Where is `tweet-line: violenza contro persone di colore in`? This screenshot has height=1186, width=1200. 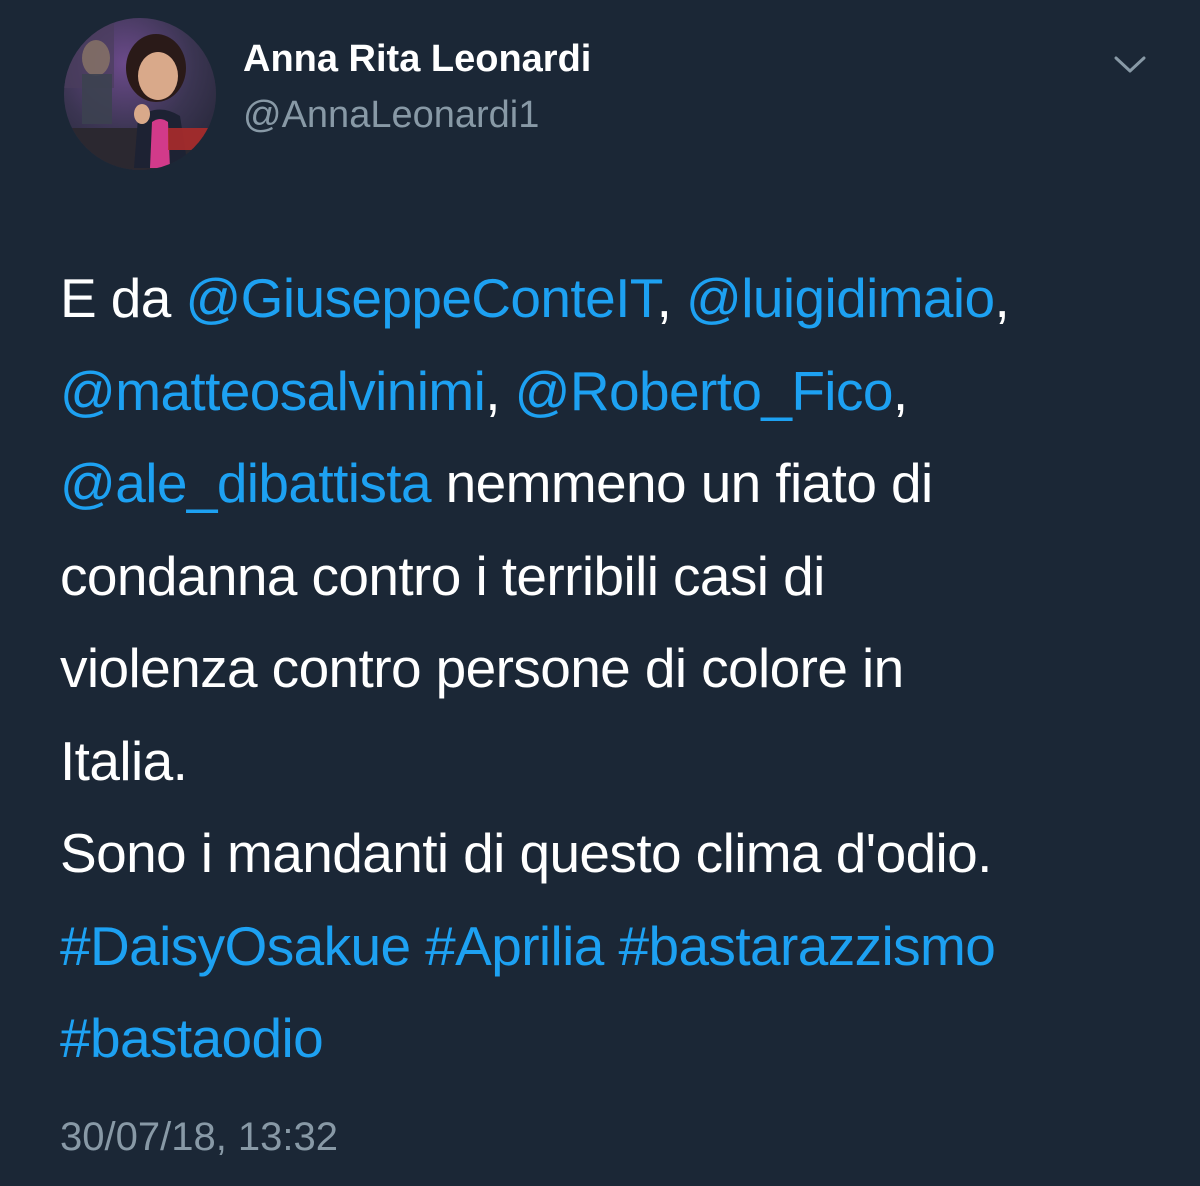 tweet-line: violenza contro persone di colore in is located at coordinates (482, 668).